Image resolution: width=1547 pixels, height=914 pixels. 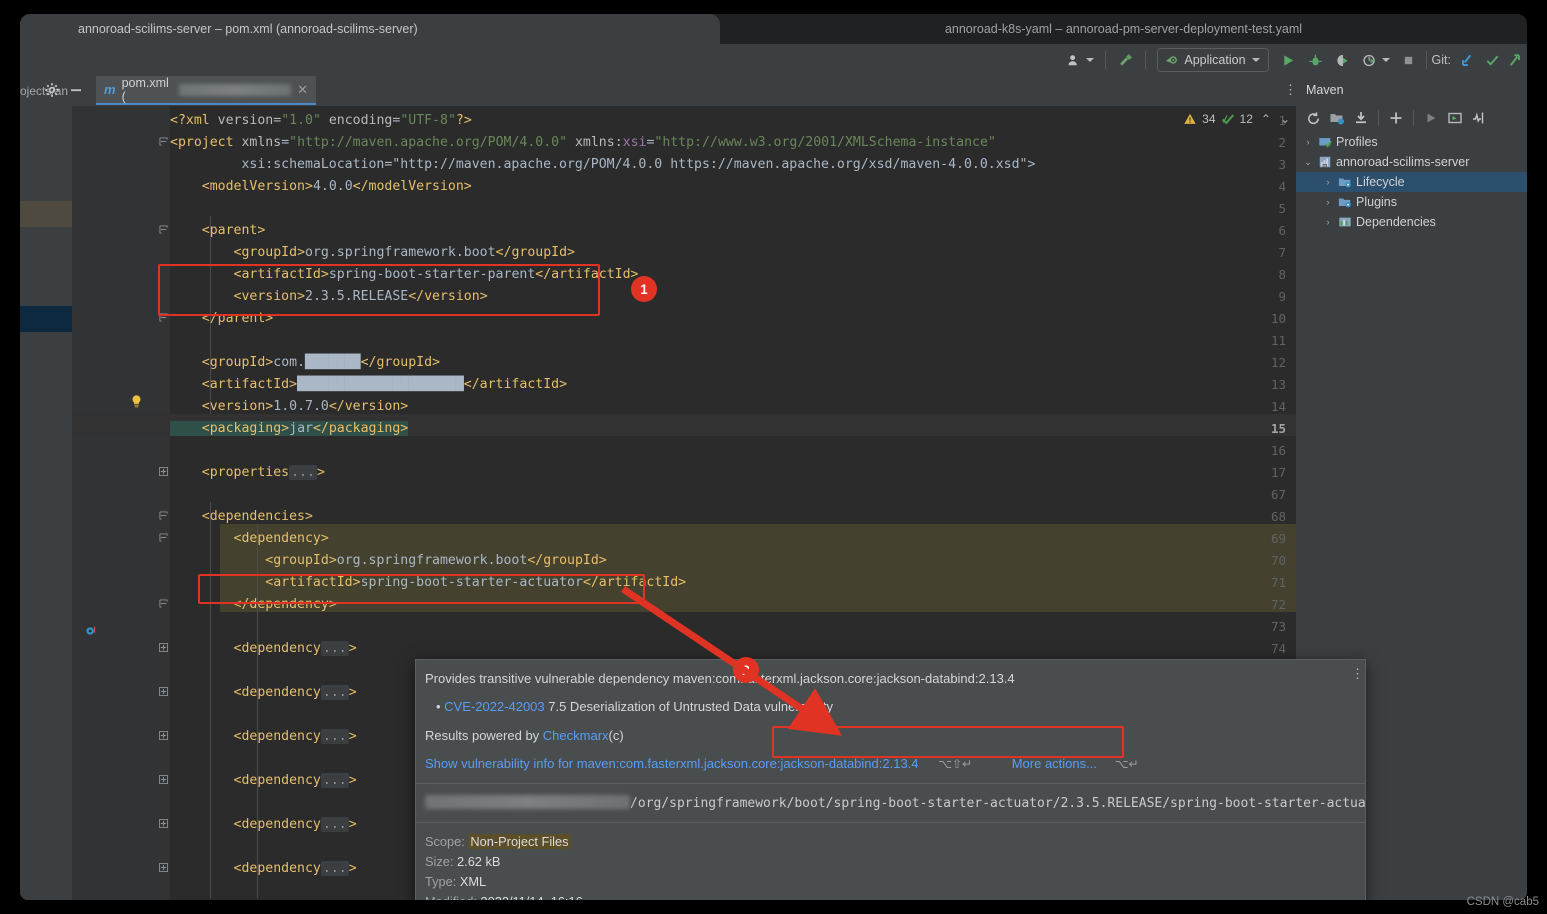 I want to click on git-update-button, so click(x=1467, y=60).